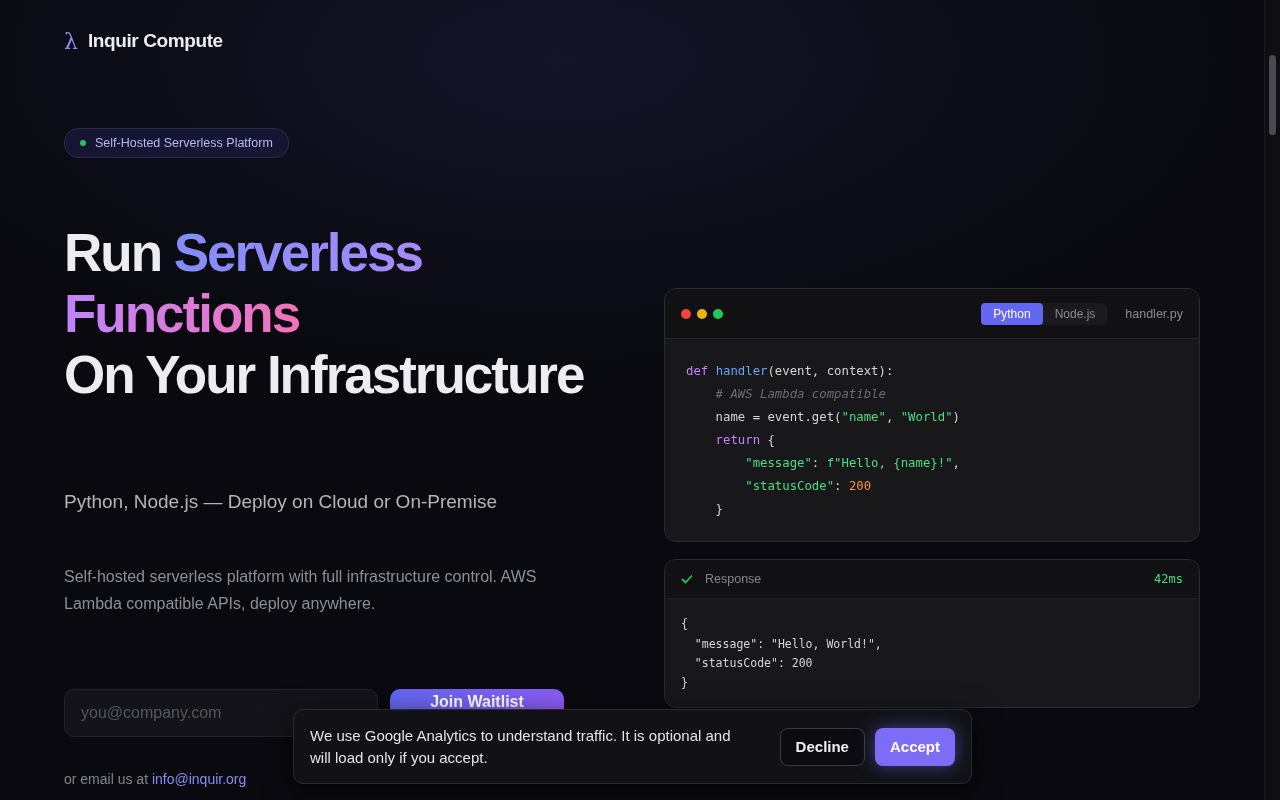 The height and width of the screenshot is (800, 1280). I want to click on response-line: }, so click(685, 683).